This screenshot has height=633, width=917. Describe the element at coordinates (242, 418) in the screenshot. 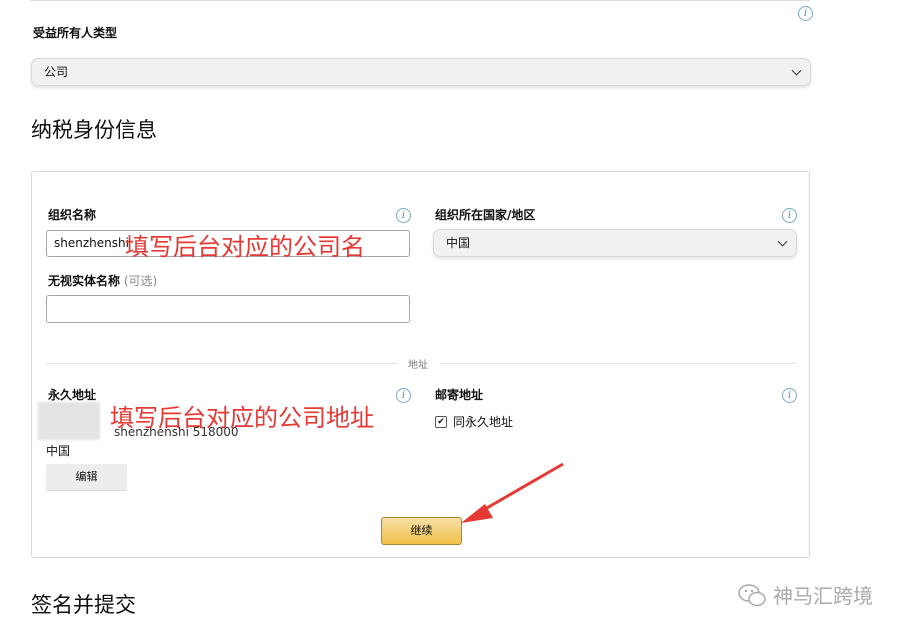

I see `company-address-annotation: 填写后台对应的公司地址` at that location.